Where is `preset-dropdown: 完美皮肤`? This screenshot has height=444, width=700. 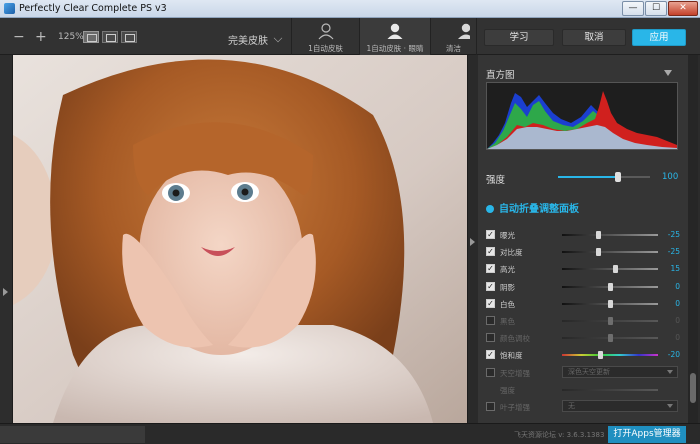
preset-dropdown: 完美皮肤 is located at coordinates (248, 39).